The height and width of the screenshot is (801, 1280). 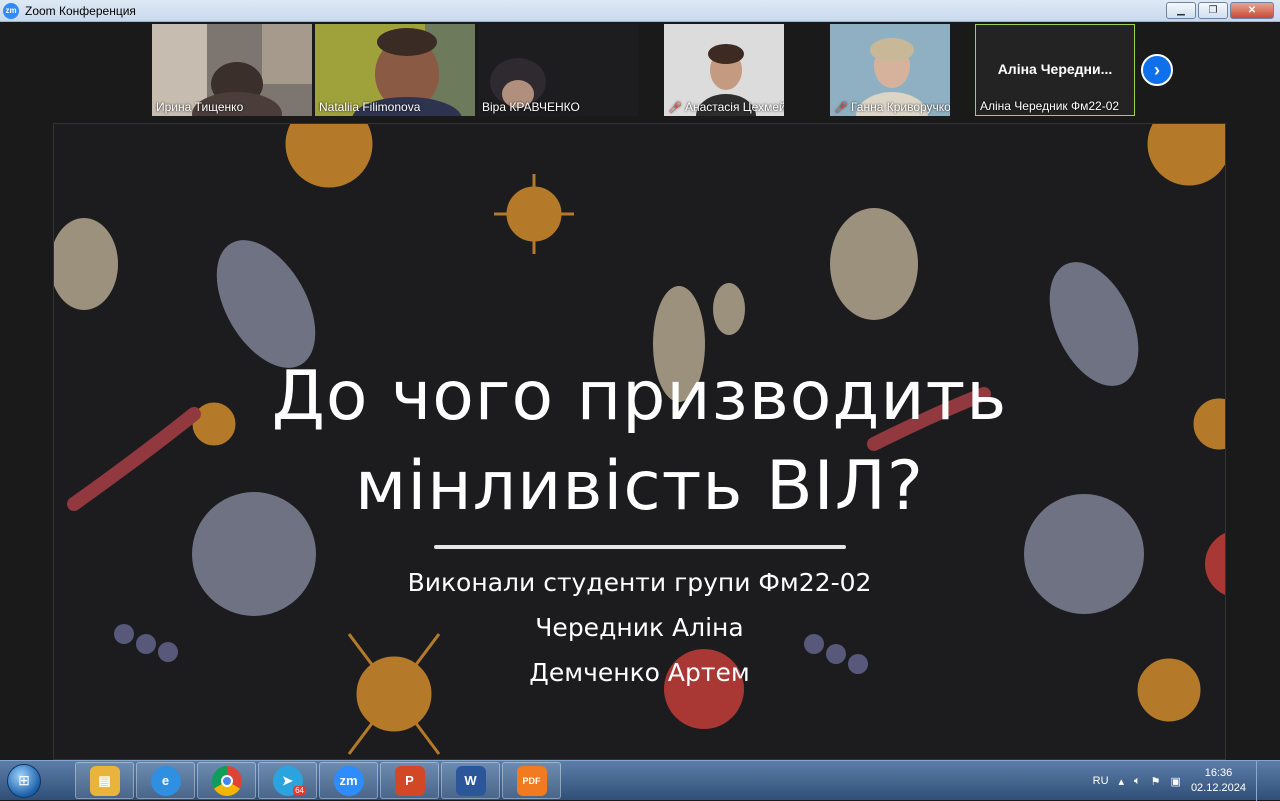 I want to click on slide-subtitle: Виконали студенти групи Фм22-02, so click(x=639, y=582).